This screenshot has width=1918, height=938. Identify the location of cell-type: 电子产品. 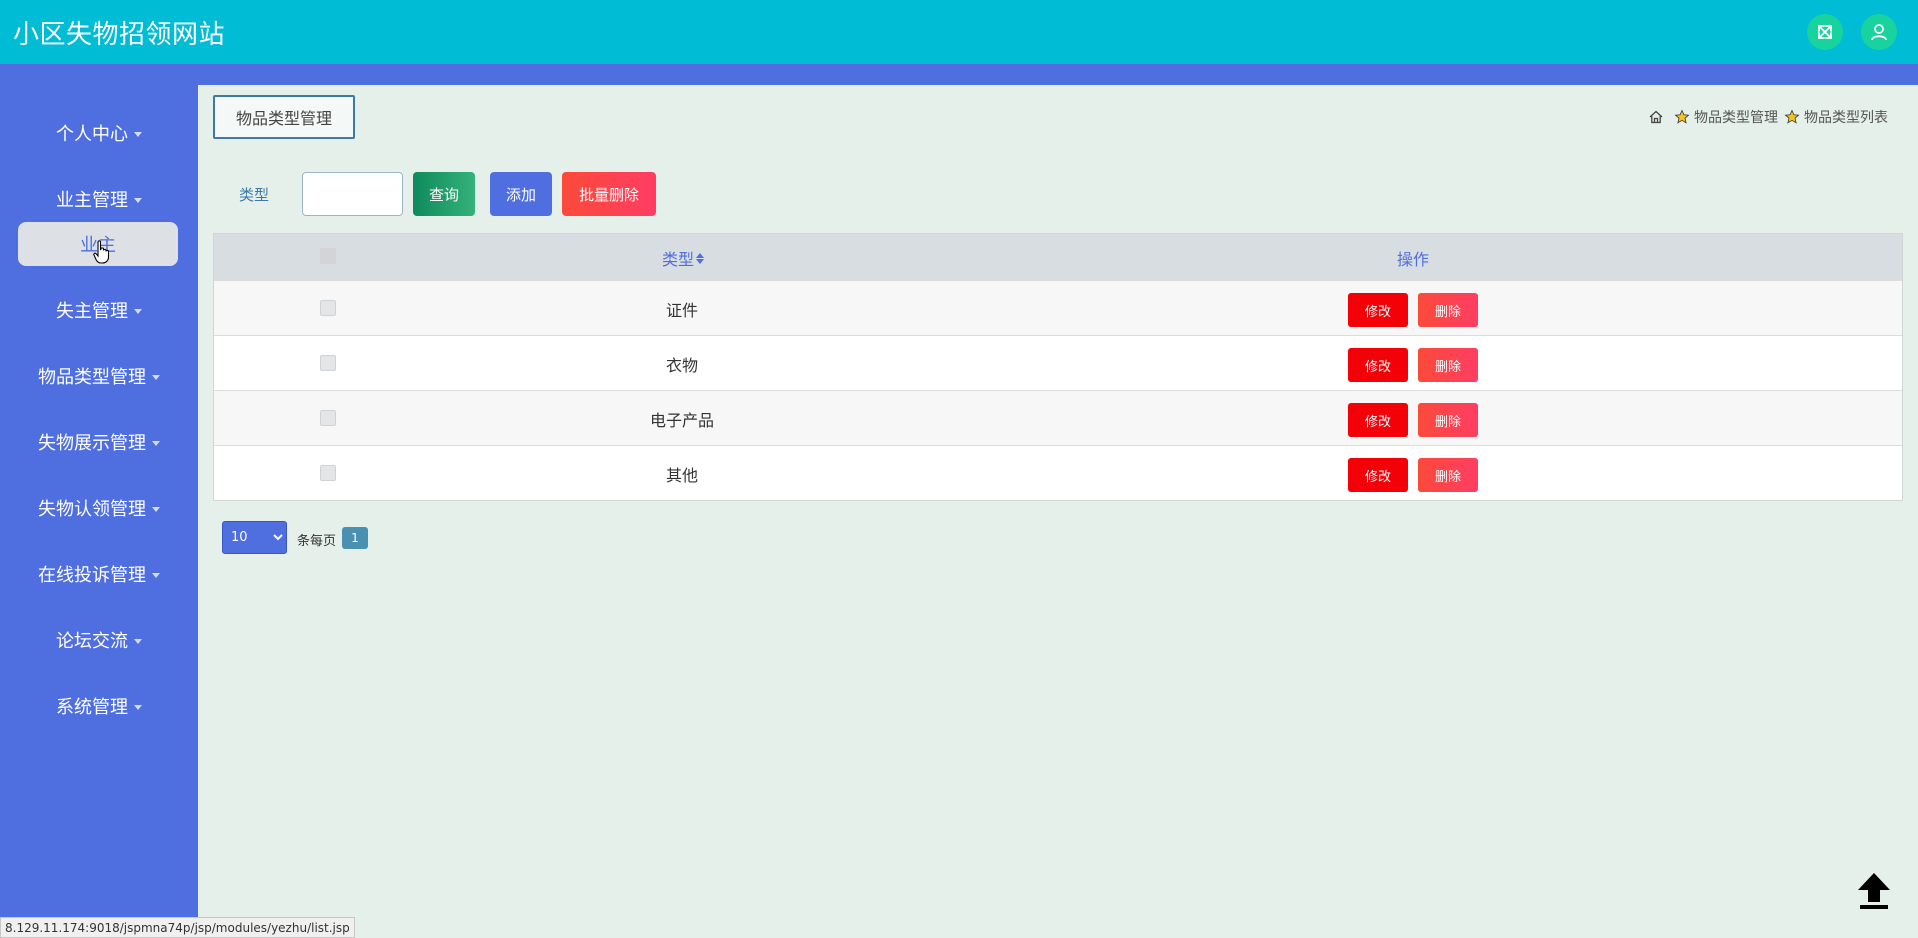
(681, 420).